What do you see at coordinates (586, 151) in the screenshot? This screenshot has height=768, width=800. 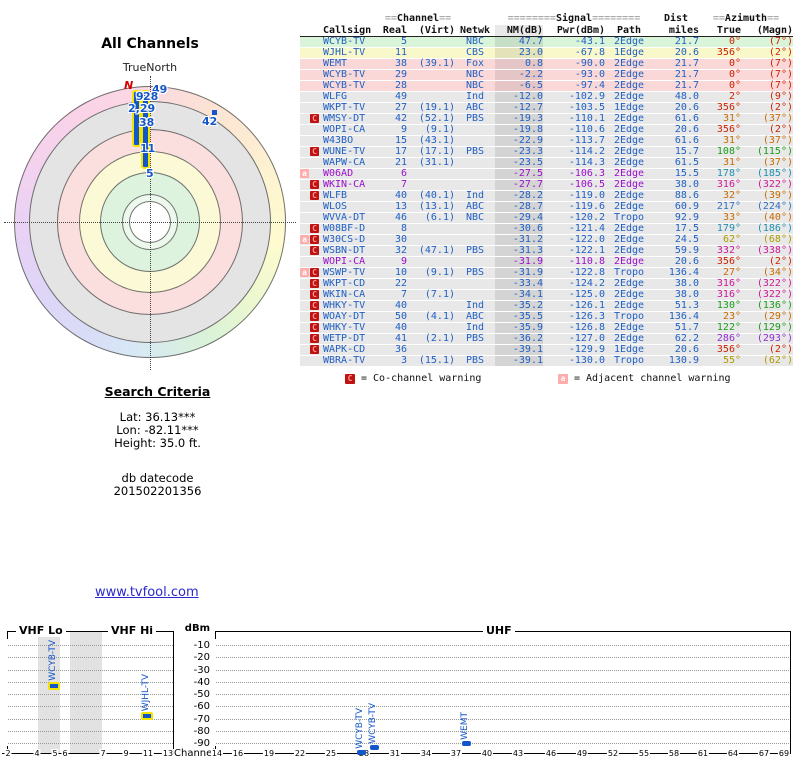 I see `power-cell: -114.2` at bounding box center [586, 151].